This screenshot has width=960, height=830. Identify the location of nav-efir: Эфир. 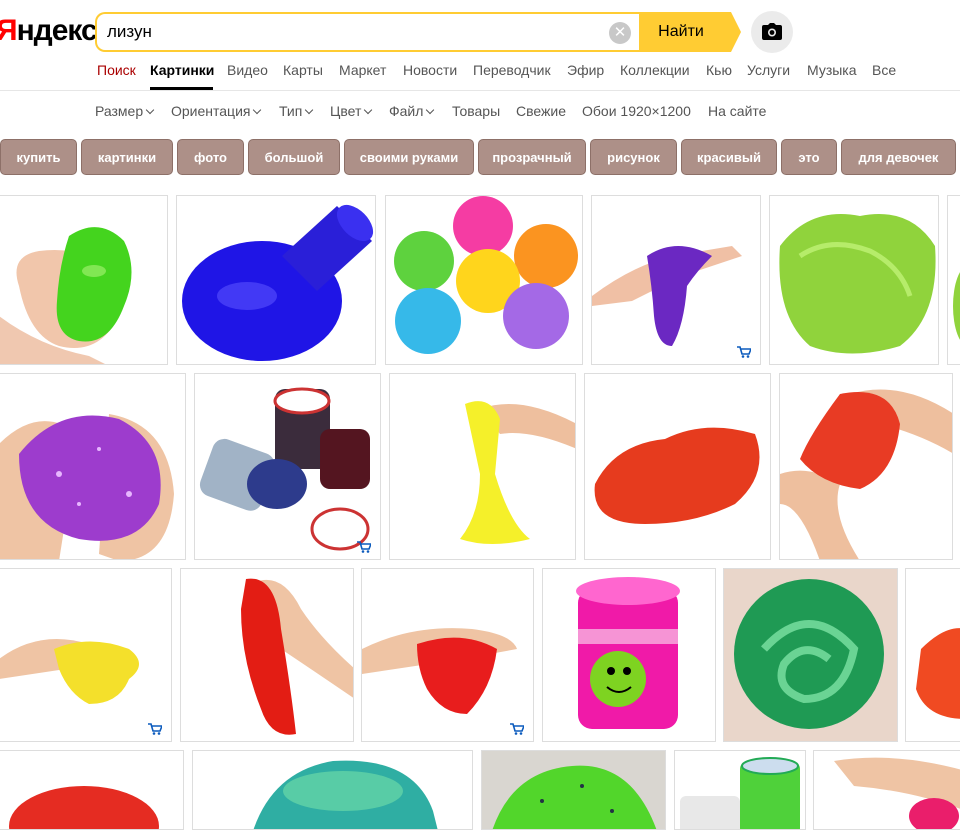
(585, 70).